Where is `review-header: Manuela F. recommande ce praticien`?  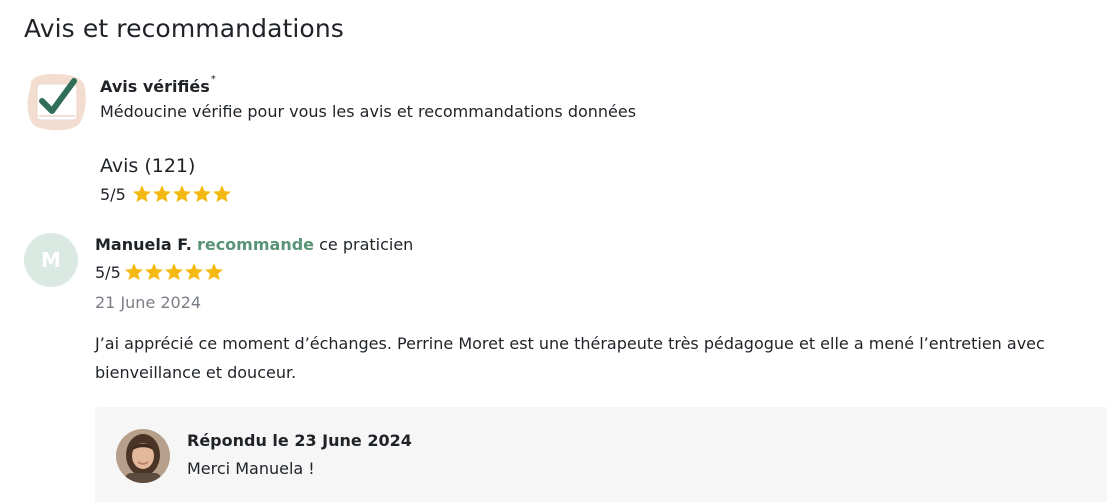
review-header: Manuela F. recommande ce praticien is located at coordinates (254, 244).